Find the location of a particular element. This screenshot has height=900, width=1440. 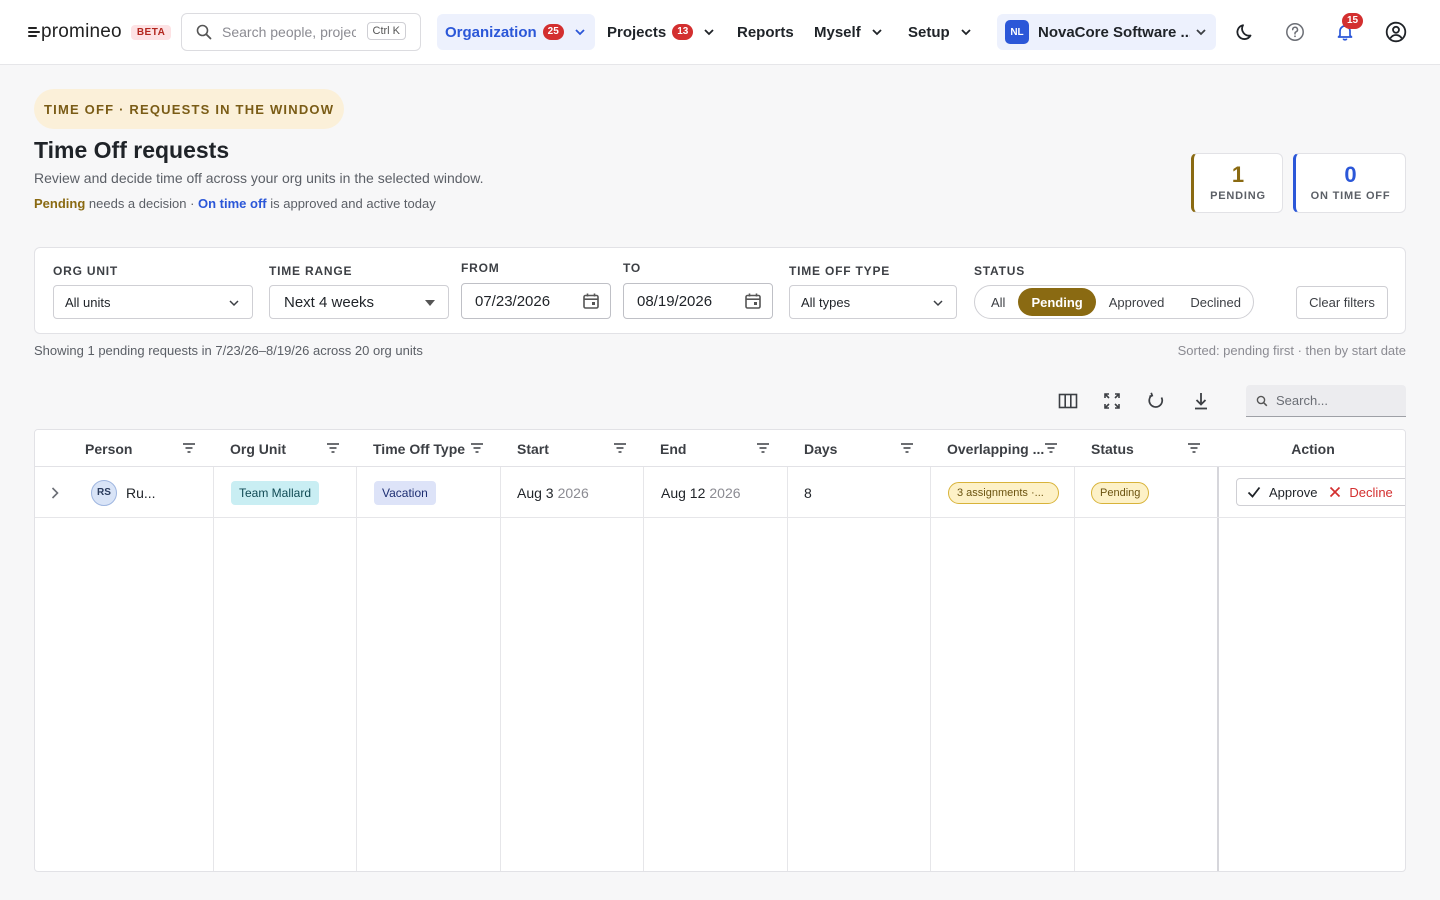

nav-reports: Reports is located at coordinates (765, 32).